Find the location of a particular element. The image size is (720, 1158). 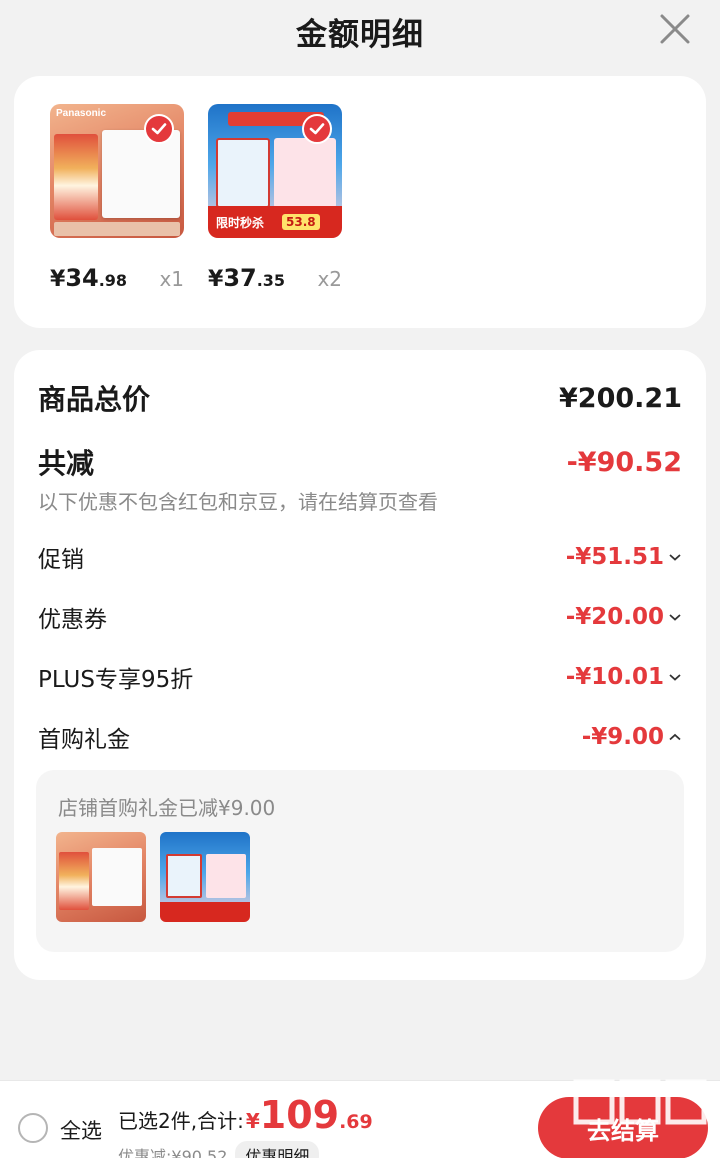

product-item: Panasonic is located at coordinates (117, 171).